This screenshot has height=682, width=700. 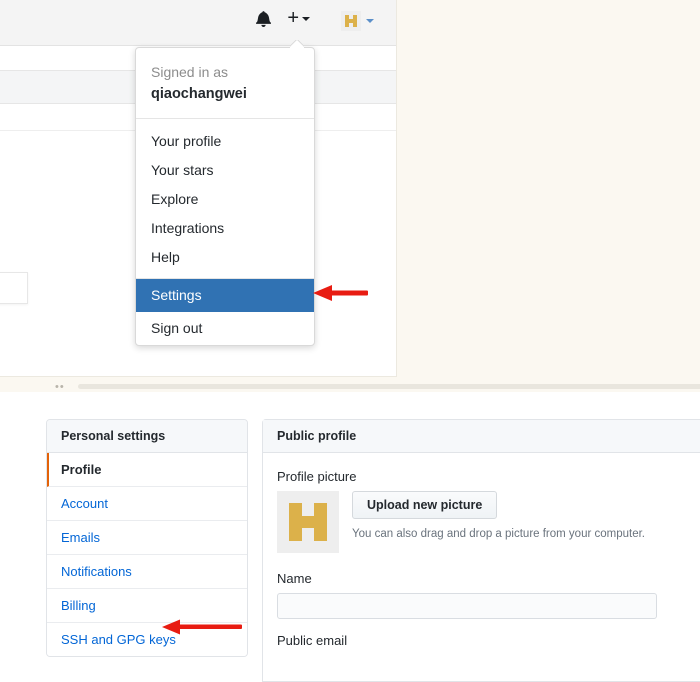 I want to click on plus-icon: +, so click(x=293, y=18).